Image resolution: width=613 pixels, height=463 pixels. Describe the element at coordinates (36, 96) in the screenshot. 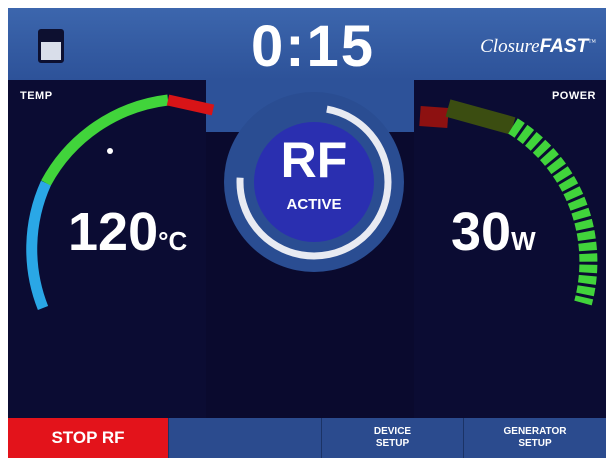

I see `temp-label: TEMP` at that location.